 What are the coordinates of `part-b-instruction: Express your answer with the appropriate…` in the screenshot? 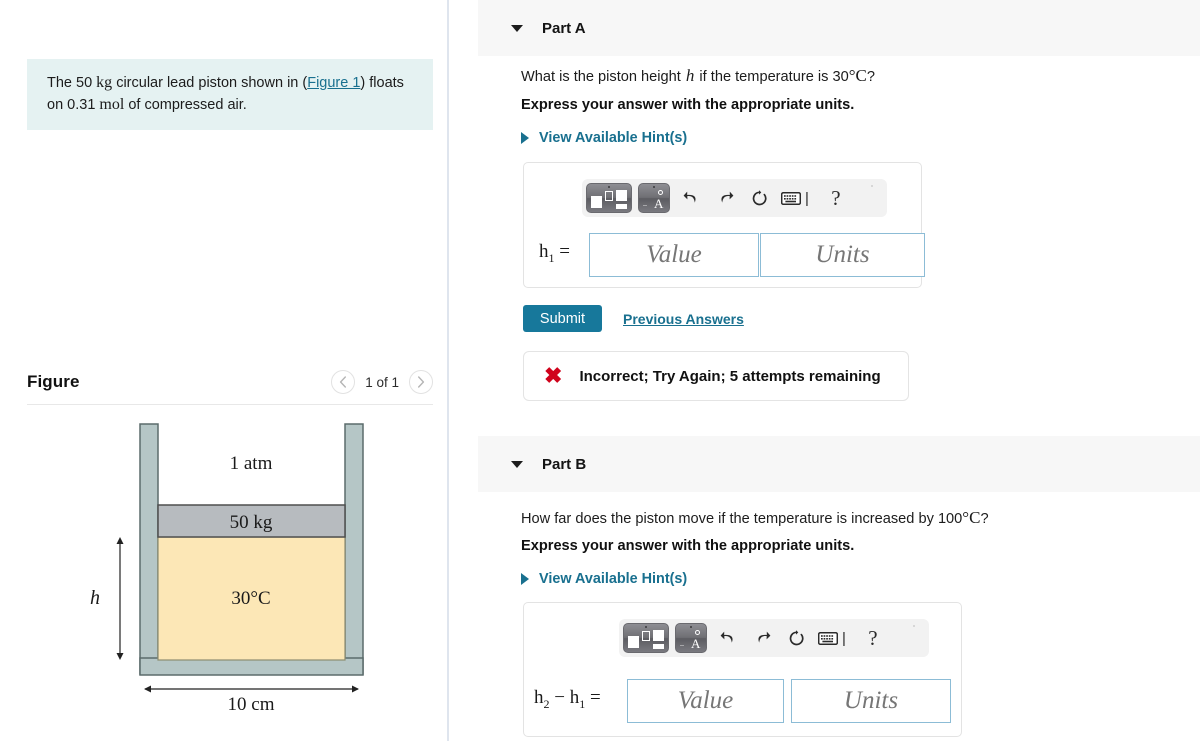 It's located at (688, 546).